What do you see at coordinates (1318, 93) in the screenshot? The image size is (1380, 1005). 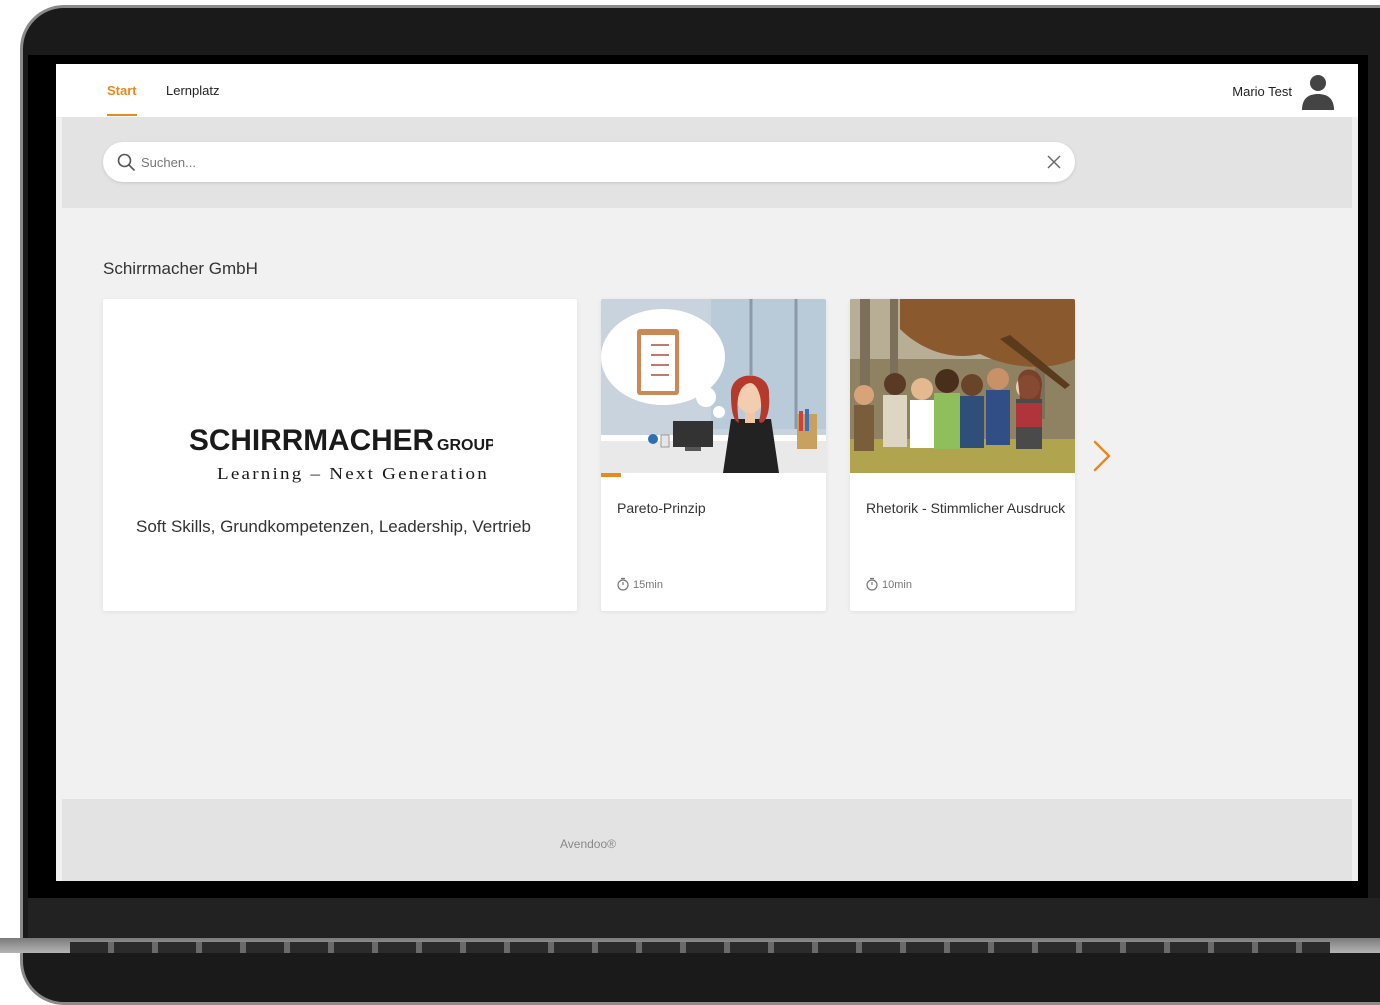 I see `user-avatar-icon` at bounding box center [1318, 93].